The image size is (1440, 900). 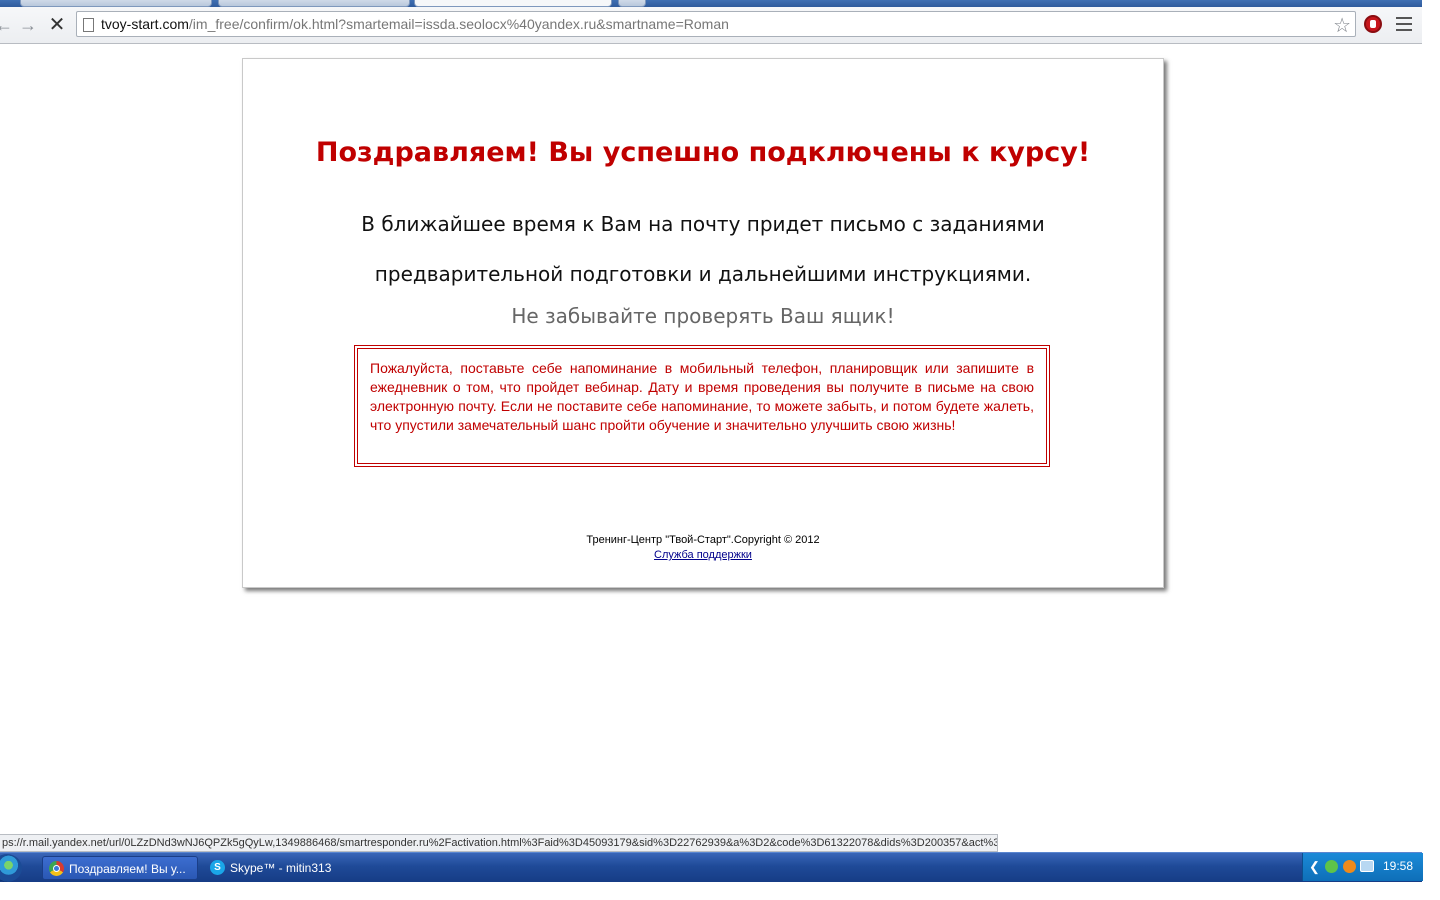 What do you see at coordinates (703, 316) in the screenshot?
I see `mailbox-reminder: Не забывайте проверять Ваш ящик!` at bounding box center [703, 316].